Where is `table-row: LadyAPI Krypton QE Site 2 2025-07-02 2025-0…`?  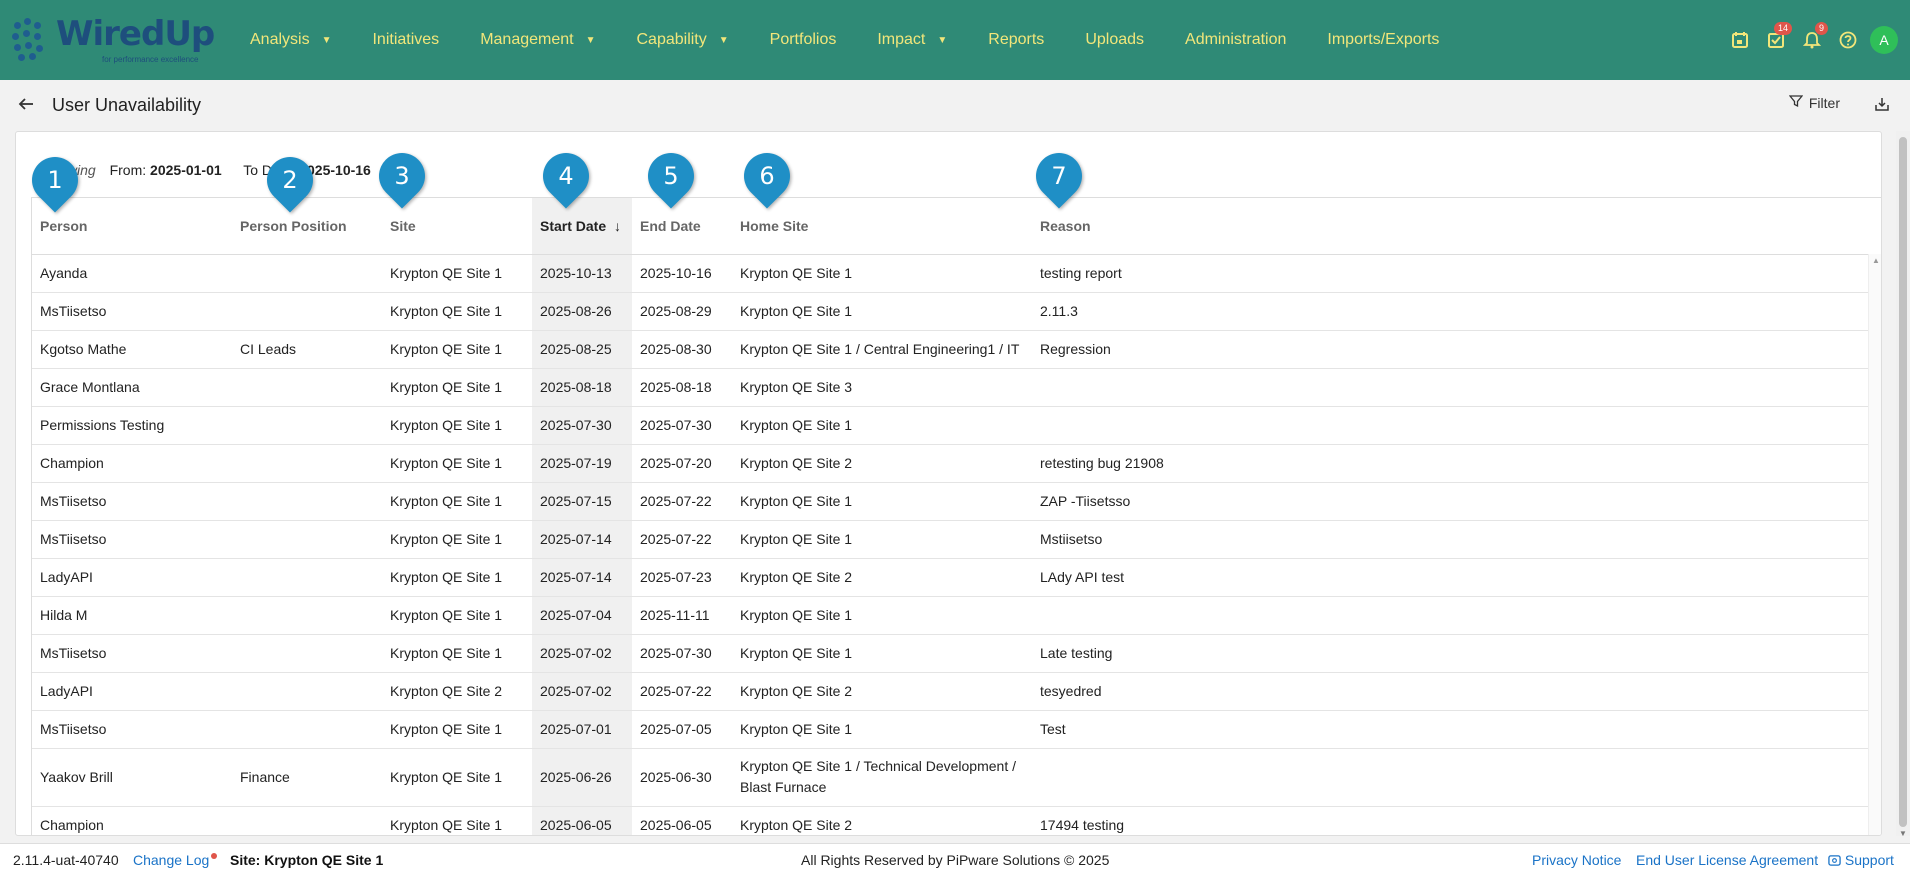
table-row: LadyAPI Krypton QE Site 2 2025-07-02 2025-0… is located at coordinates (950, 691).